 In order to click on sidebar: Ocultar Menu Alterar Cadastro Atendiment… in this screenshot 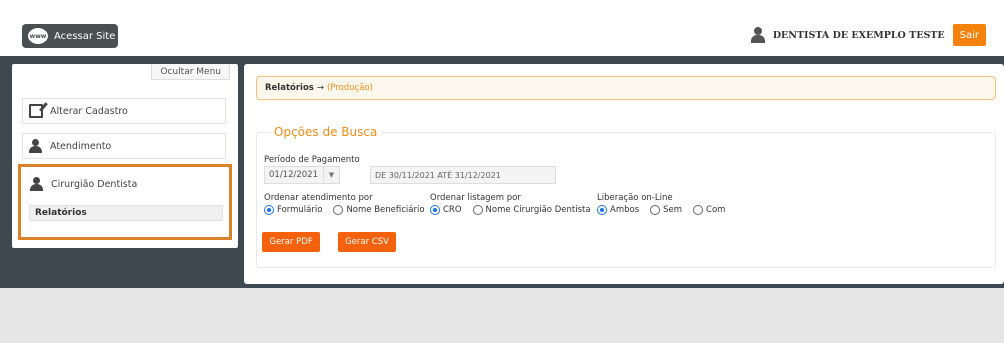, I will do `click(125, 156)`.